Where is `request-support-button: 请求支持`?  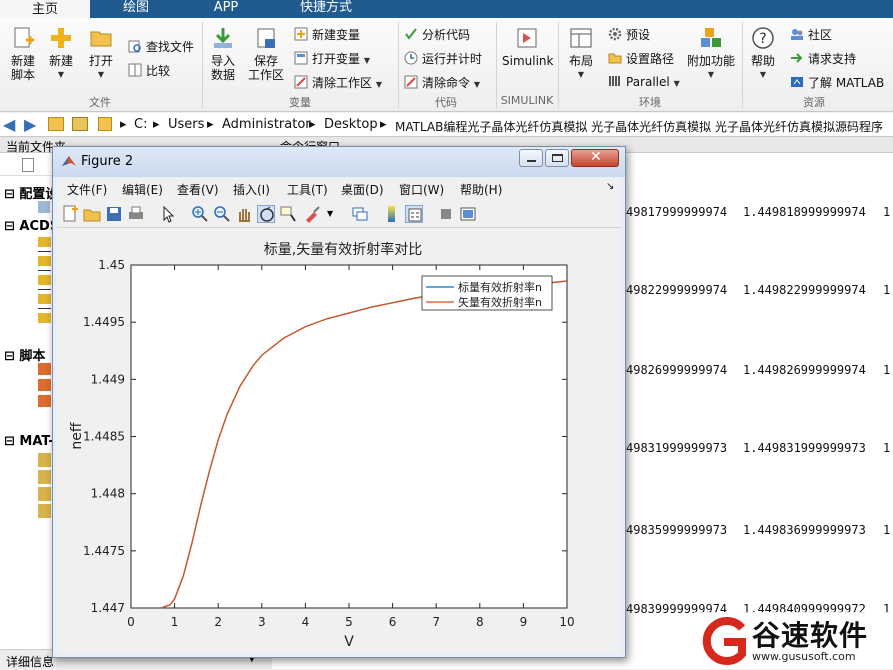 request-support-button: 请求支持 is located at coordinates (823, 58).